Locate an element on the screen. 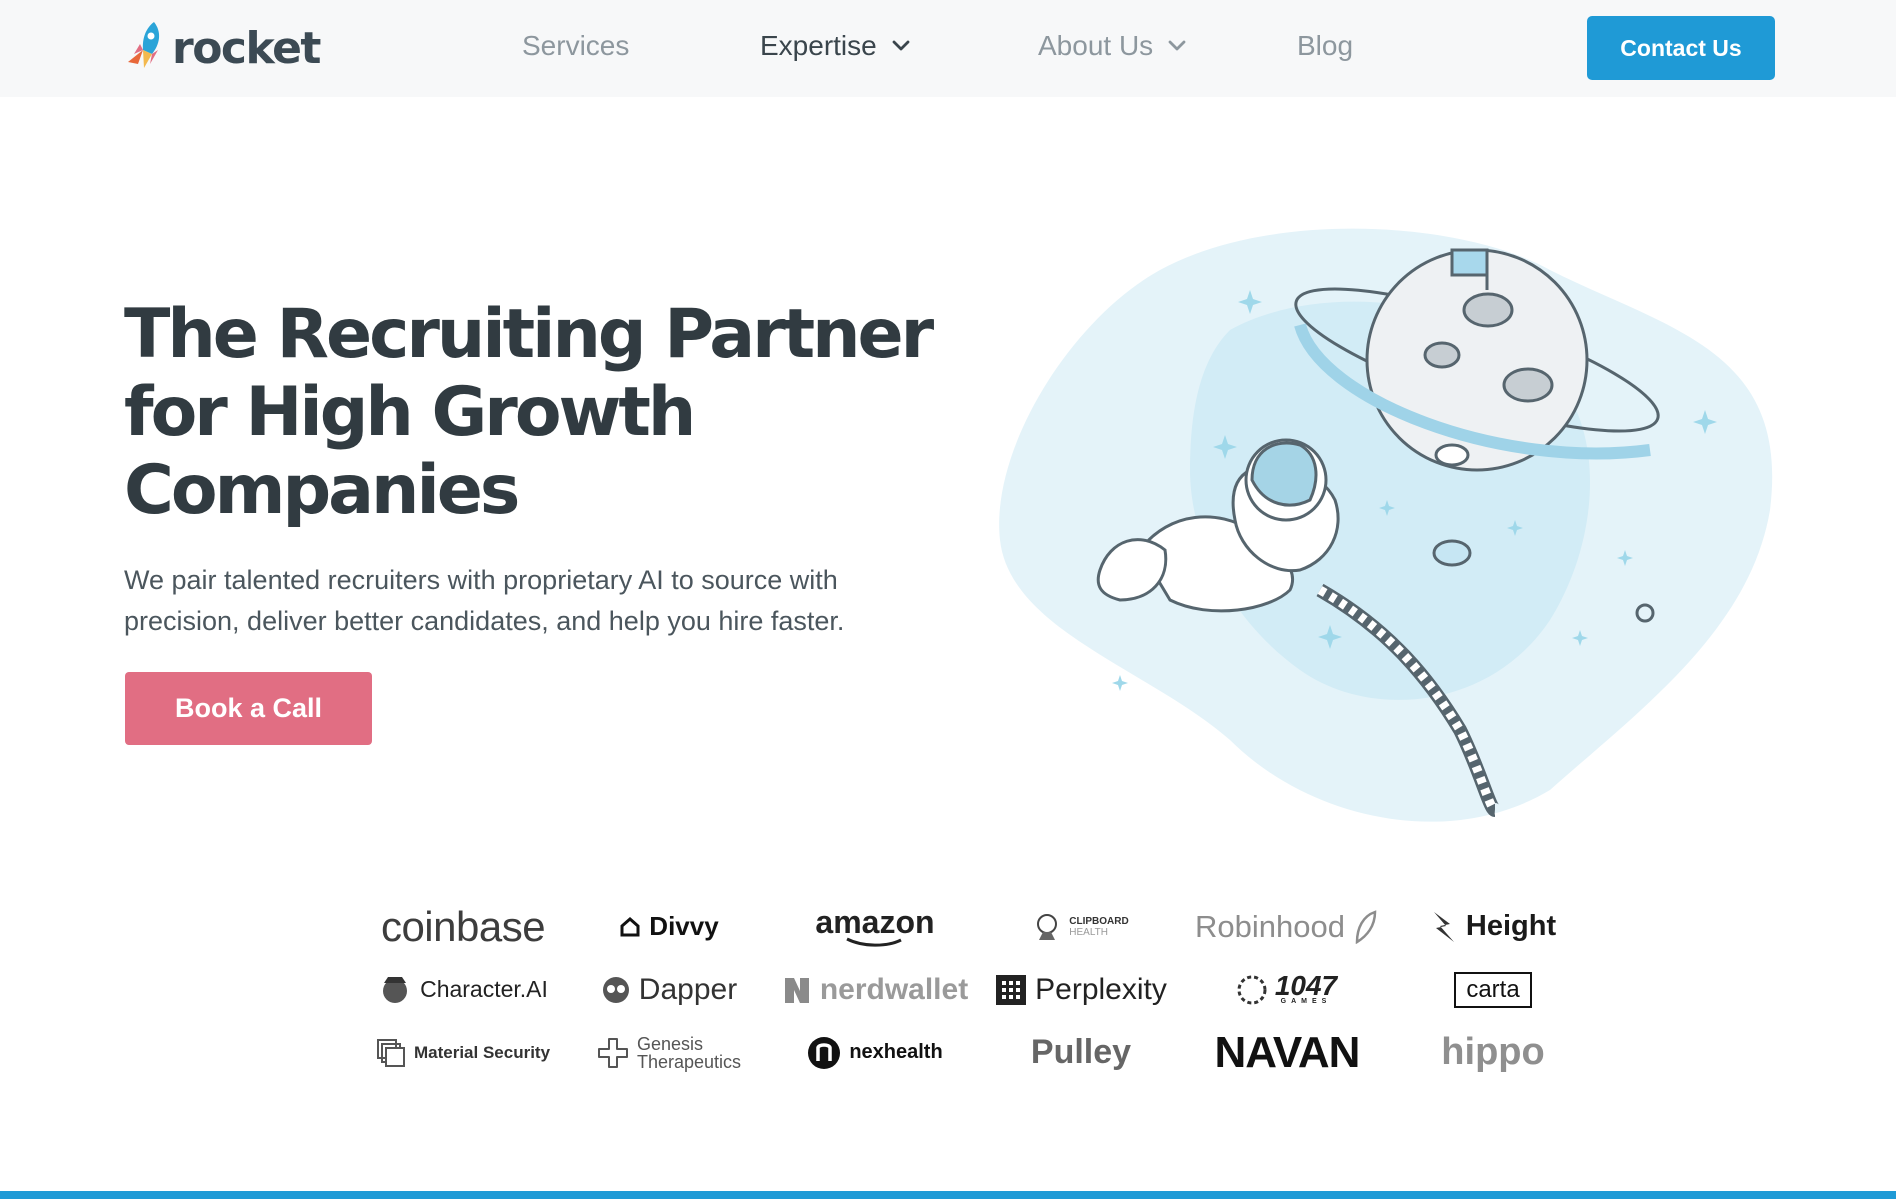 The width and height of the screenshot is (1896, 1199). client-name: hippo is located at coordinates (1493, 1052).